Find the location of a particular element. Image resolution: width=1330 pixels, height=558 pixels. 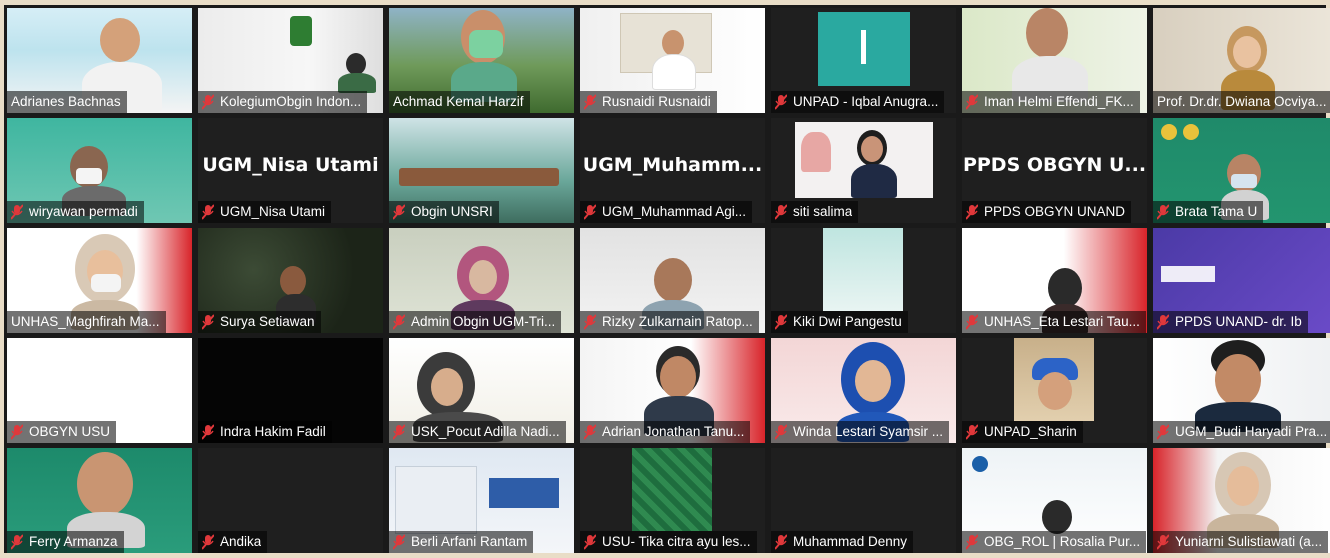

participant-tile: OBGYN USU is located at coordinates (99, 390).